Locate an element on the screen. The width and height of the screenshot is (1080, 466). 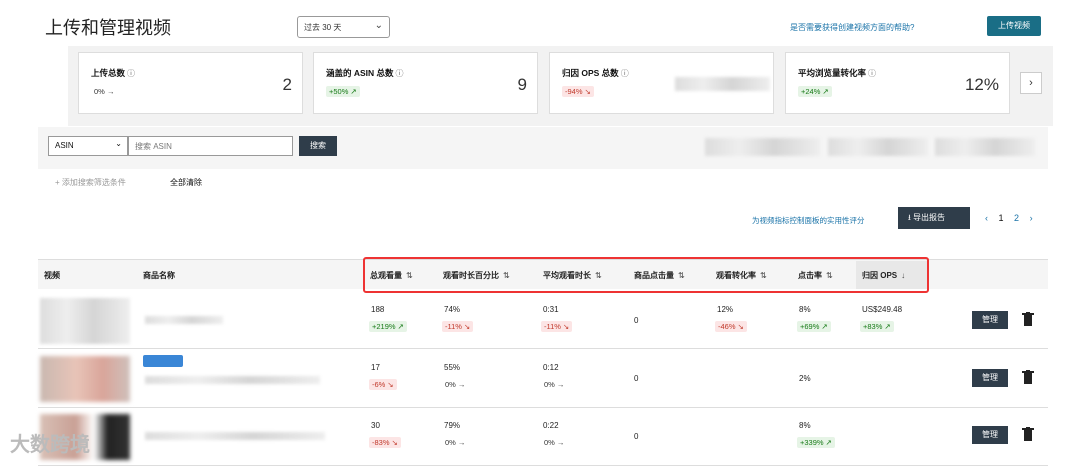
avg-watch-value: 0:31 is located at coordinates (551, 309).